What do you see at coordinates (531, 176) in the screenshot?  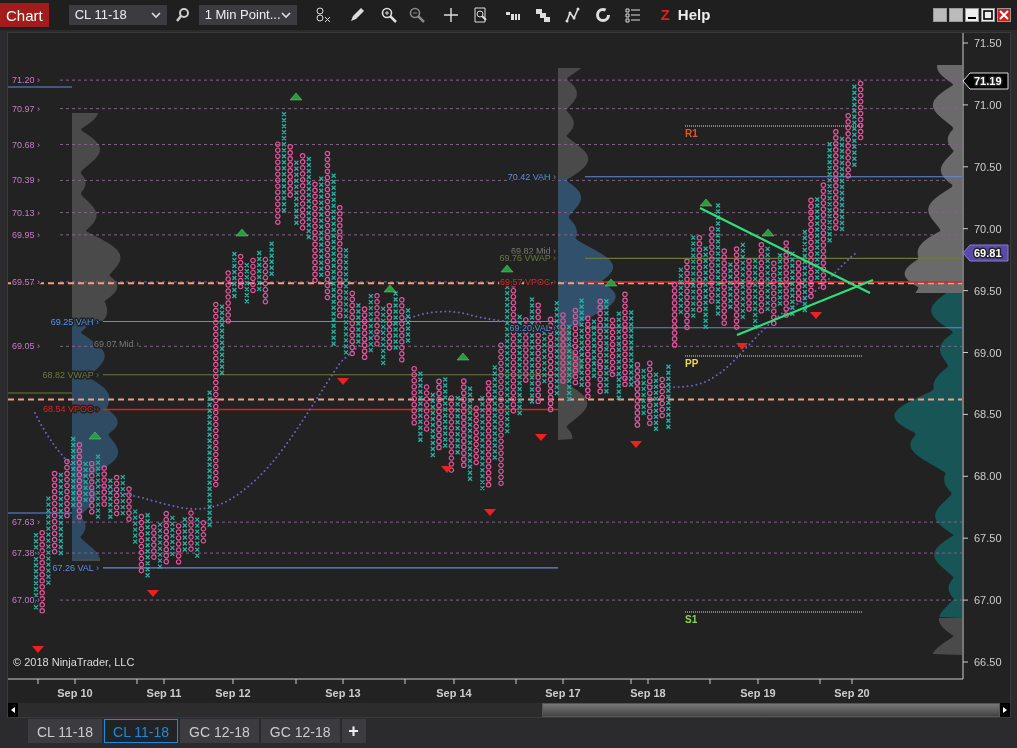 I see `profile-label: 70.42 VAH ›` at bounding box center [531, 176].